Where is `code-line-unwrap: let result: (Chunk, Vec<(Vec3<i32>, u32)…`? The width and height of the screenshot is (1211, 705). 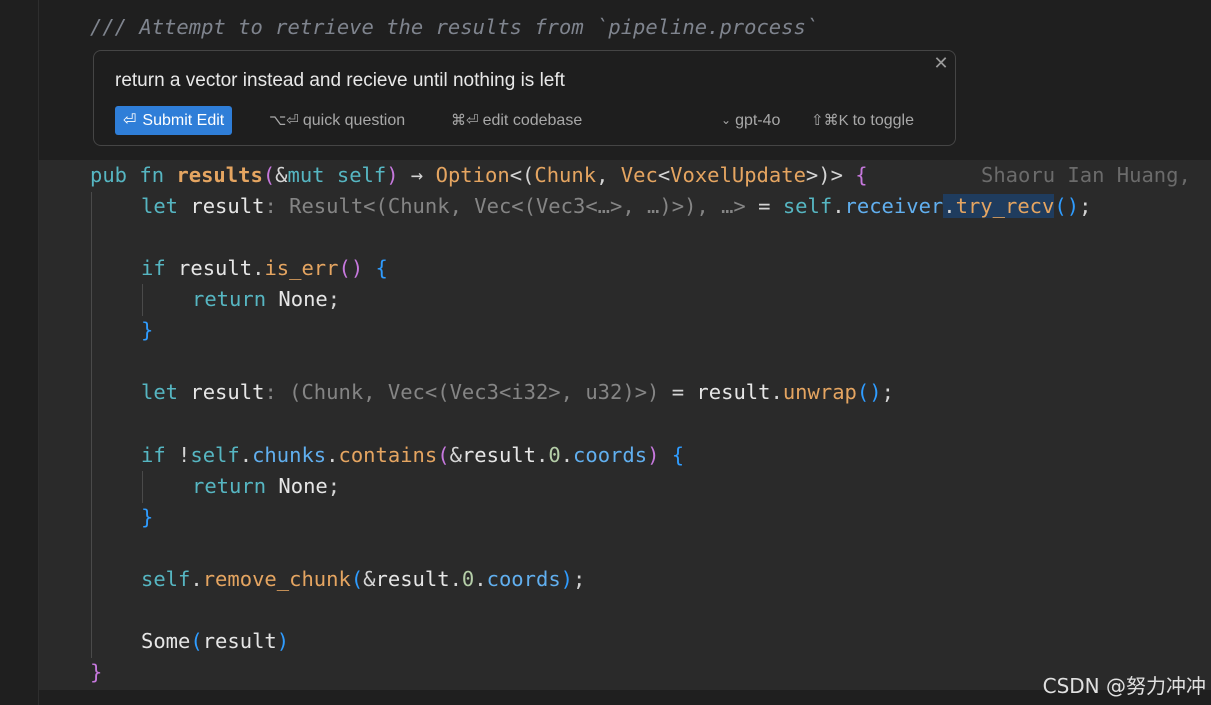 code-line-unwrap: let result: (Chunk, Vec<(Vec3<i32>, u32)… is located at coordinates (517, 392).